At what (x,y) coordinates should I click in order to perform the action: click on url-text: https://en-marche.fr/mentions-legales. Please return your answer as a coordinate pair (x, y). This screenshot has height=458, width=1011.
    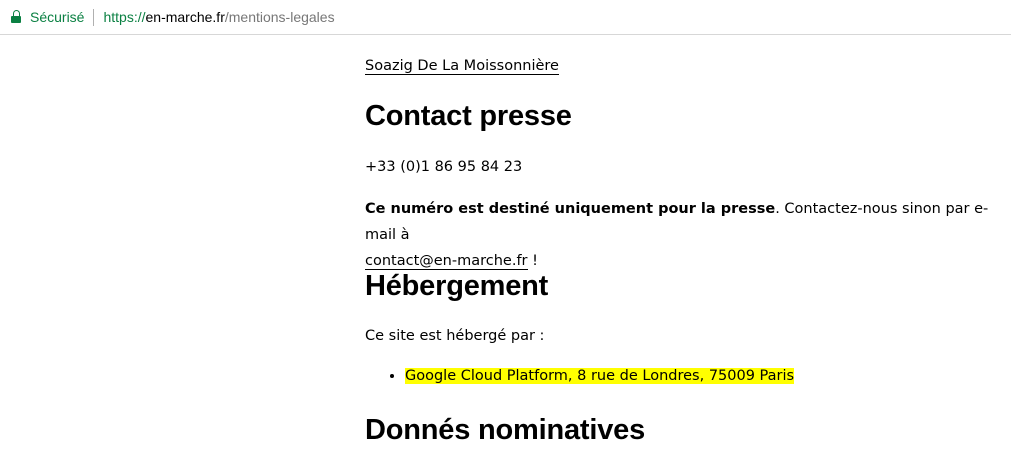
    Looking at the image, I should click on (218, 17).